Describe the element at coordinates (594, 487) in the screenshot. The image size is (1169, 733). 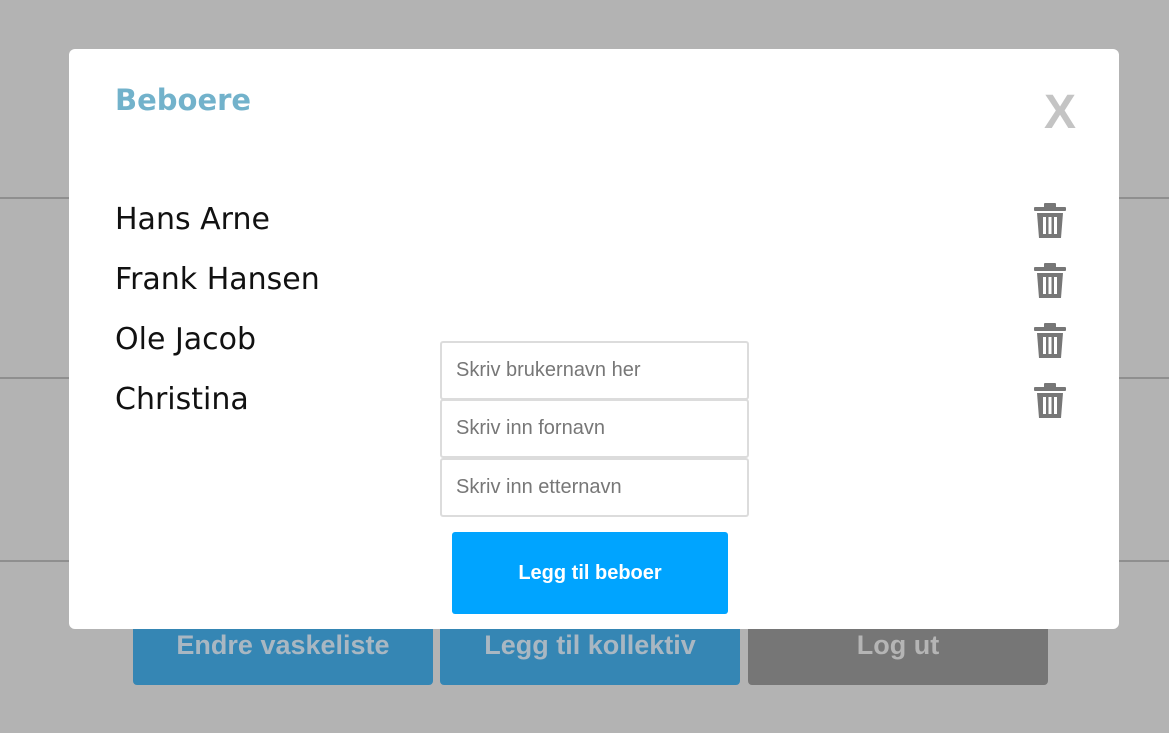
I see `lastname-input` at that location.